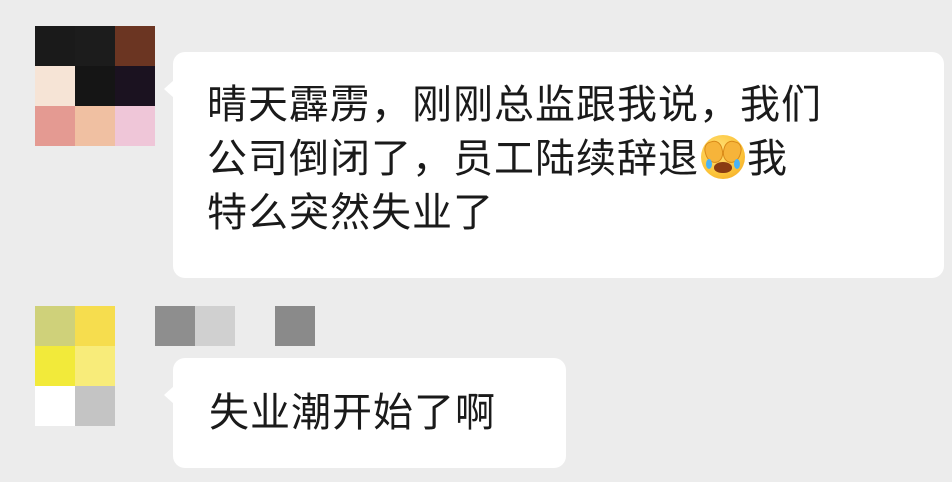 This screenshot has width=952, height=482. I want to click on message-line: 公司倒闭了，员工陆续辞退 我, so click(565, 159).